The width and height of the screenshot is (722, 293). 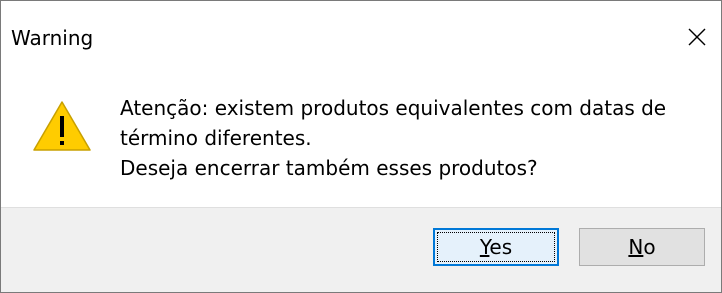 What do you see at coordinates (216, 138) in the screenshot?
I see `message-line-2: término diferentes.` at bounding box center [216, 138].